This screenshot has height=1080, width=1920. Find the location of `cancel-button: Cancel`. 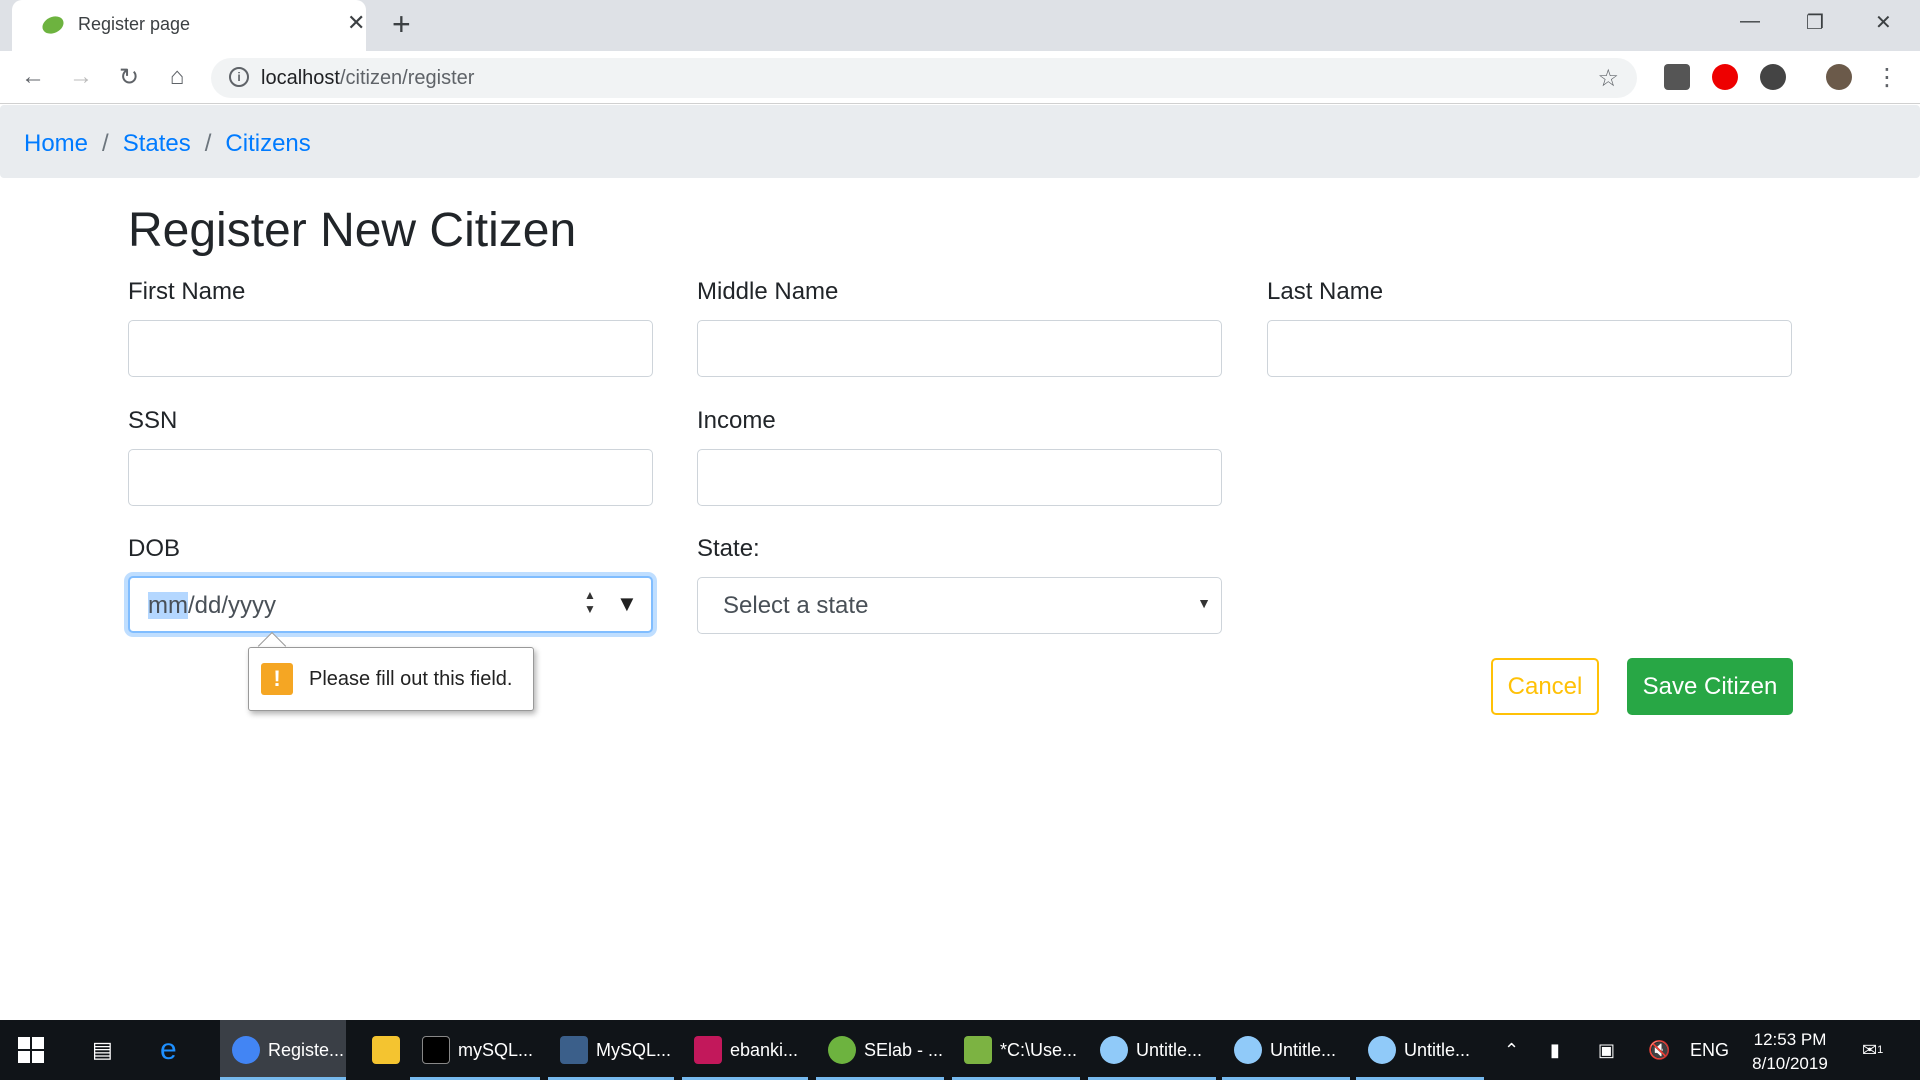

cancel-button: Cancel is located at coordinates (1545, 686).